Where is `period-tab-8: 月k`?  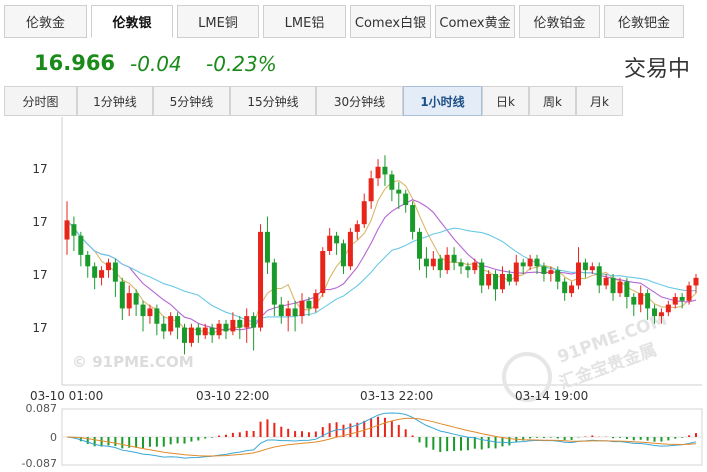
period-tab-8: 月k is located at coordinates (599, 101).